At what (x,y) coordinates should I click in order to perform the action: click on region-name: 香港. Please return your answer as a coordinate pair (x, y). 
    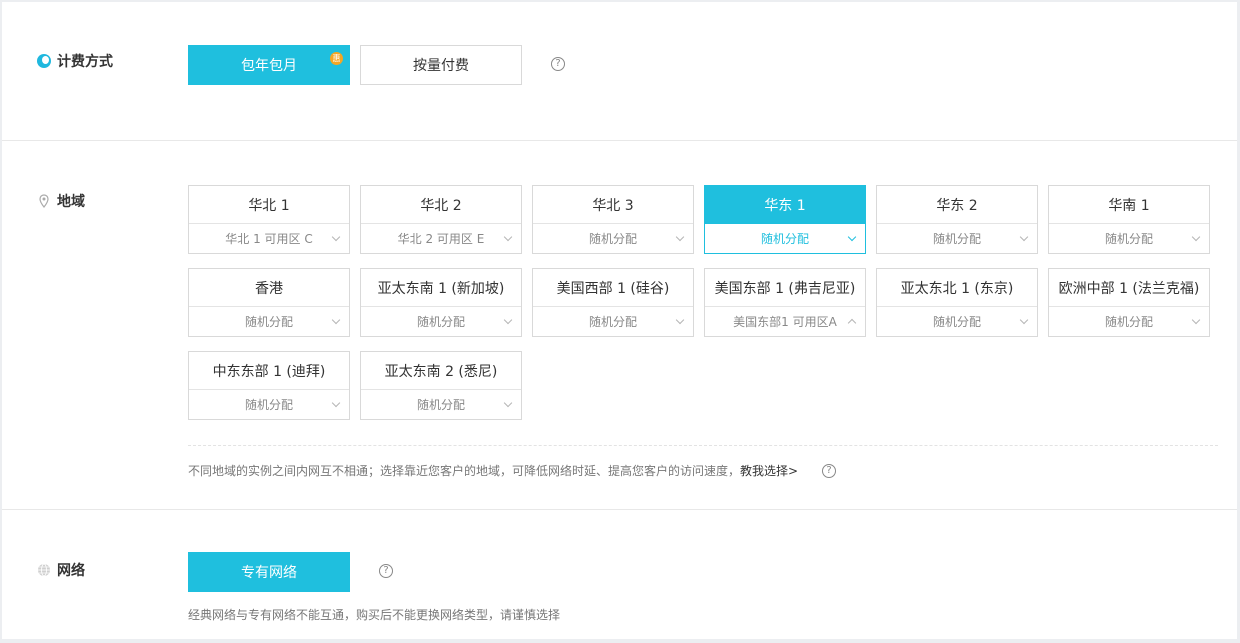
    Looking at the image, I should click on (269, 288).